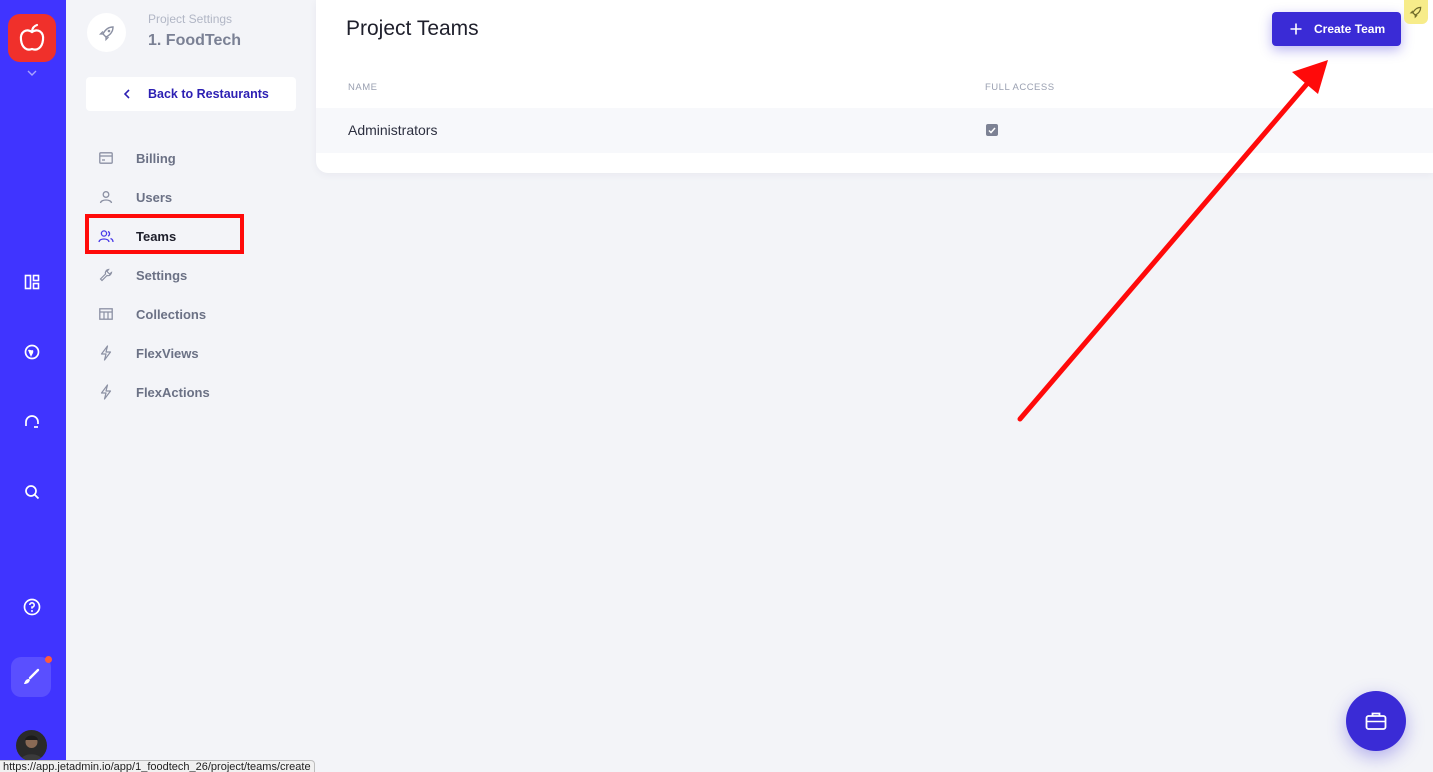  Describe the element at coordinates (393, 130) in the screenshot. I see `team-name: Administrators` at that location.